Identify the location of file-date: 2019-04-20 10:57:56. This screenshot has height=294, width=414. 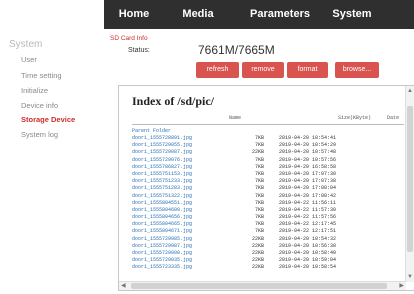
(308, 159).